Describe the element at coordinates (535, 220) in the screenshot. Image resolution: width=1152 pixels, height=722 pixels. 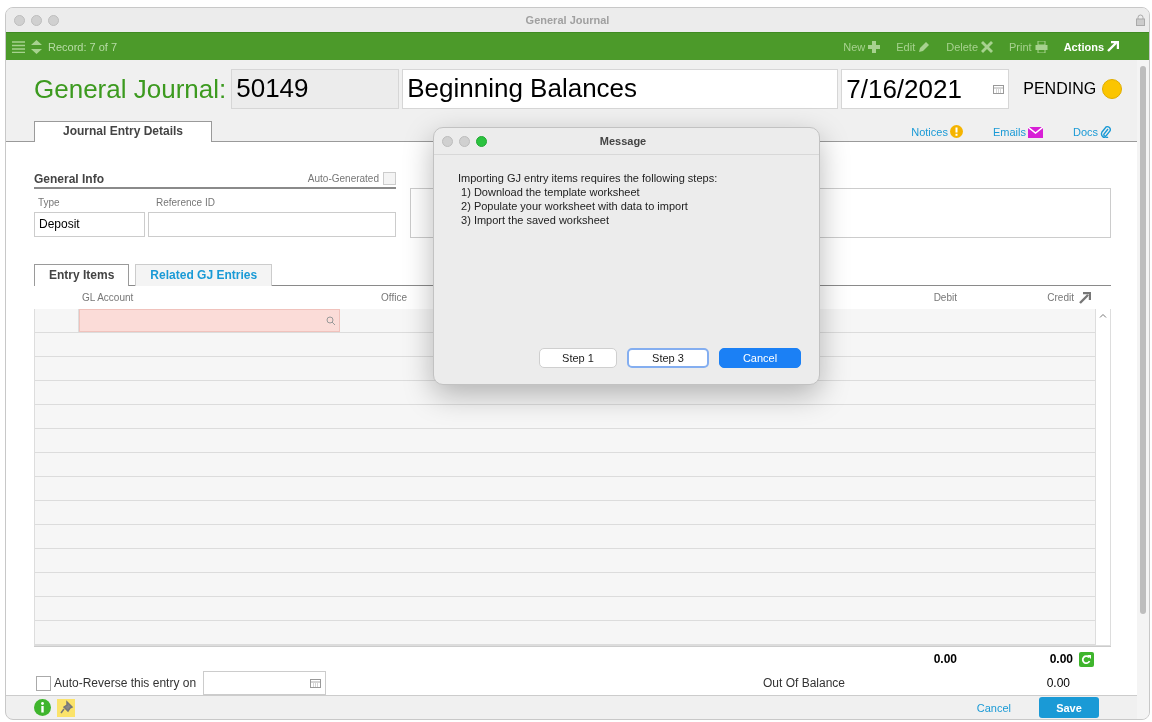
I see `message-text: 3) Import the saved worksheet` at that location.